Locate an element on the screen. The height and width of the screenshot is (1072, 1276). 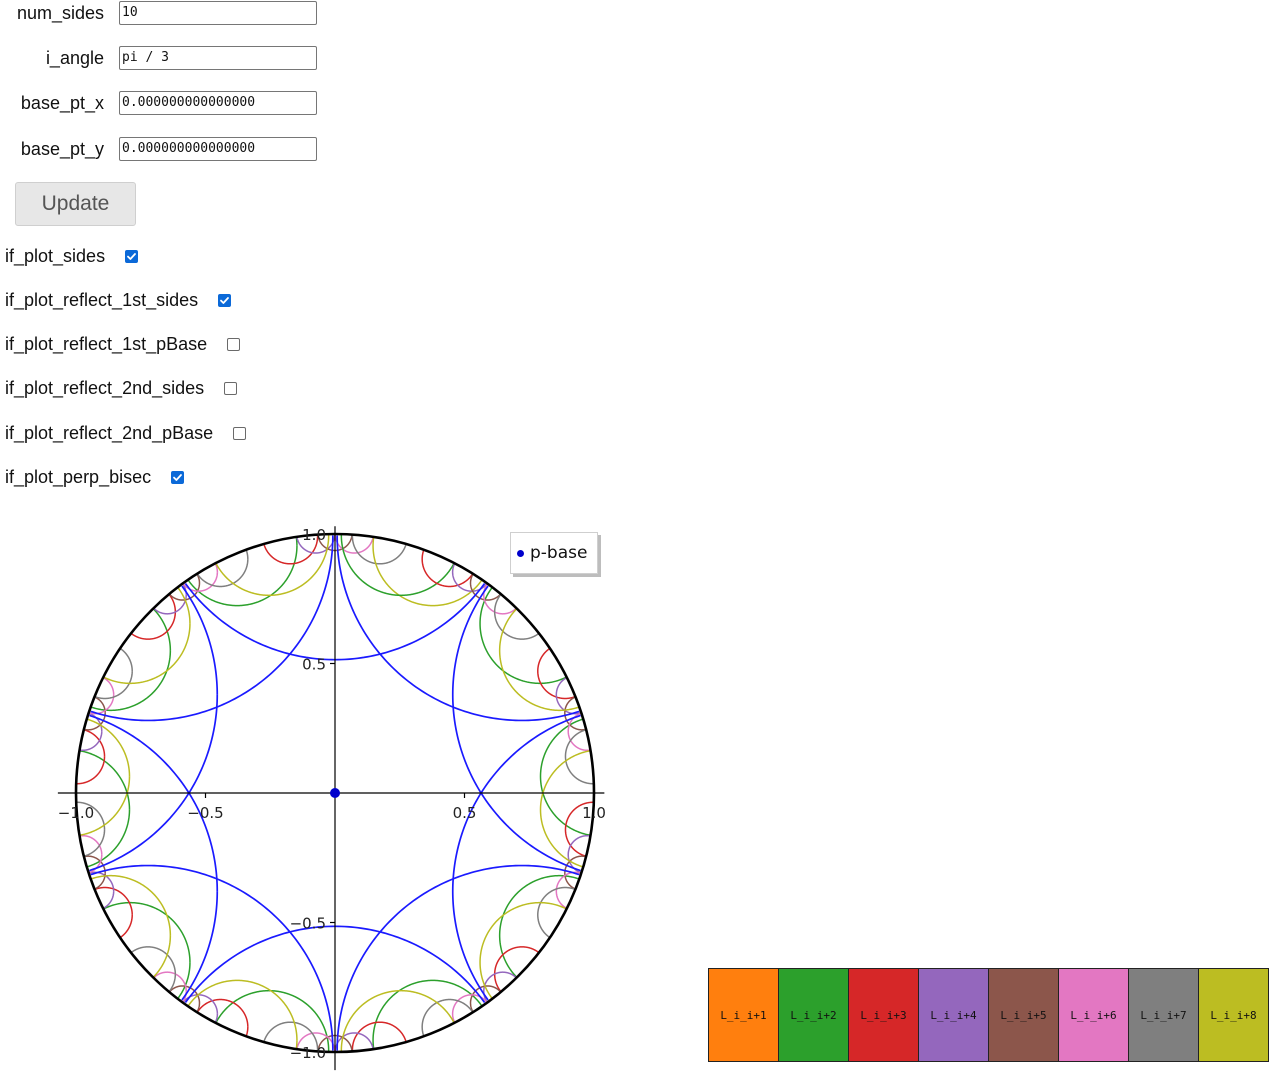
x-tick-label: 1.0 is located at coordinates (594, 813).